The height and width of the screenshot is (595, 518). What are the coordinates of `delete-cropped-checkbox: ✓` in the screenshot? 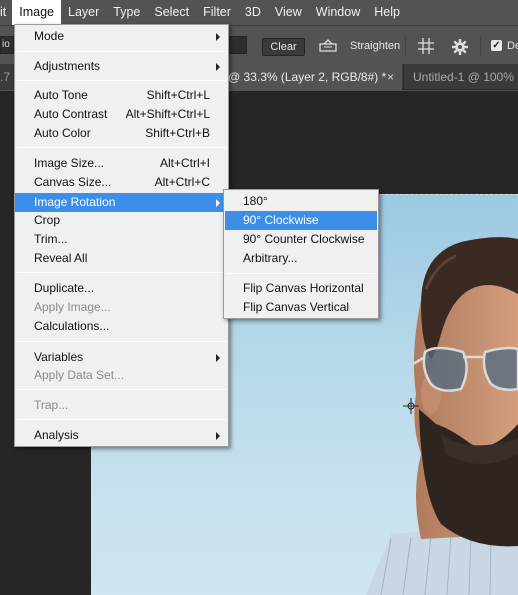 It's located at (496, 45).